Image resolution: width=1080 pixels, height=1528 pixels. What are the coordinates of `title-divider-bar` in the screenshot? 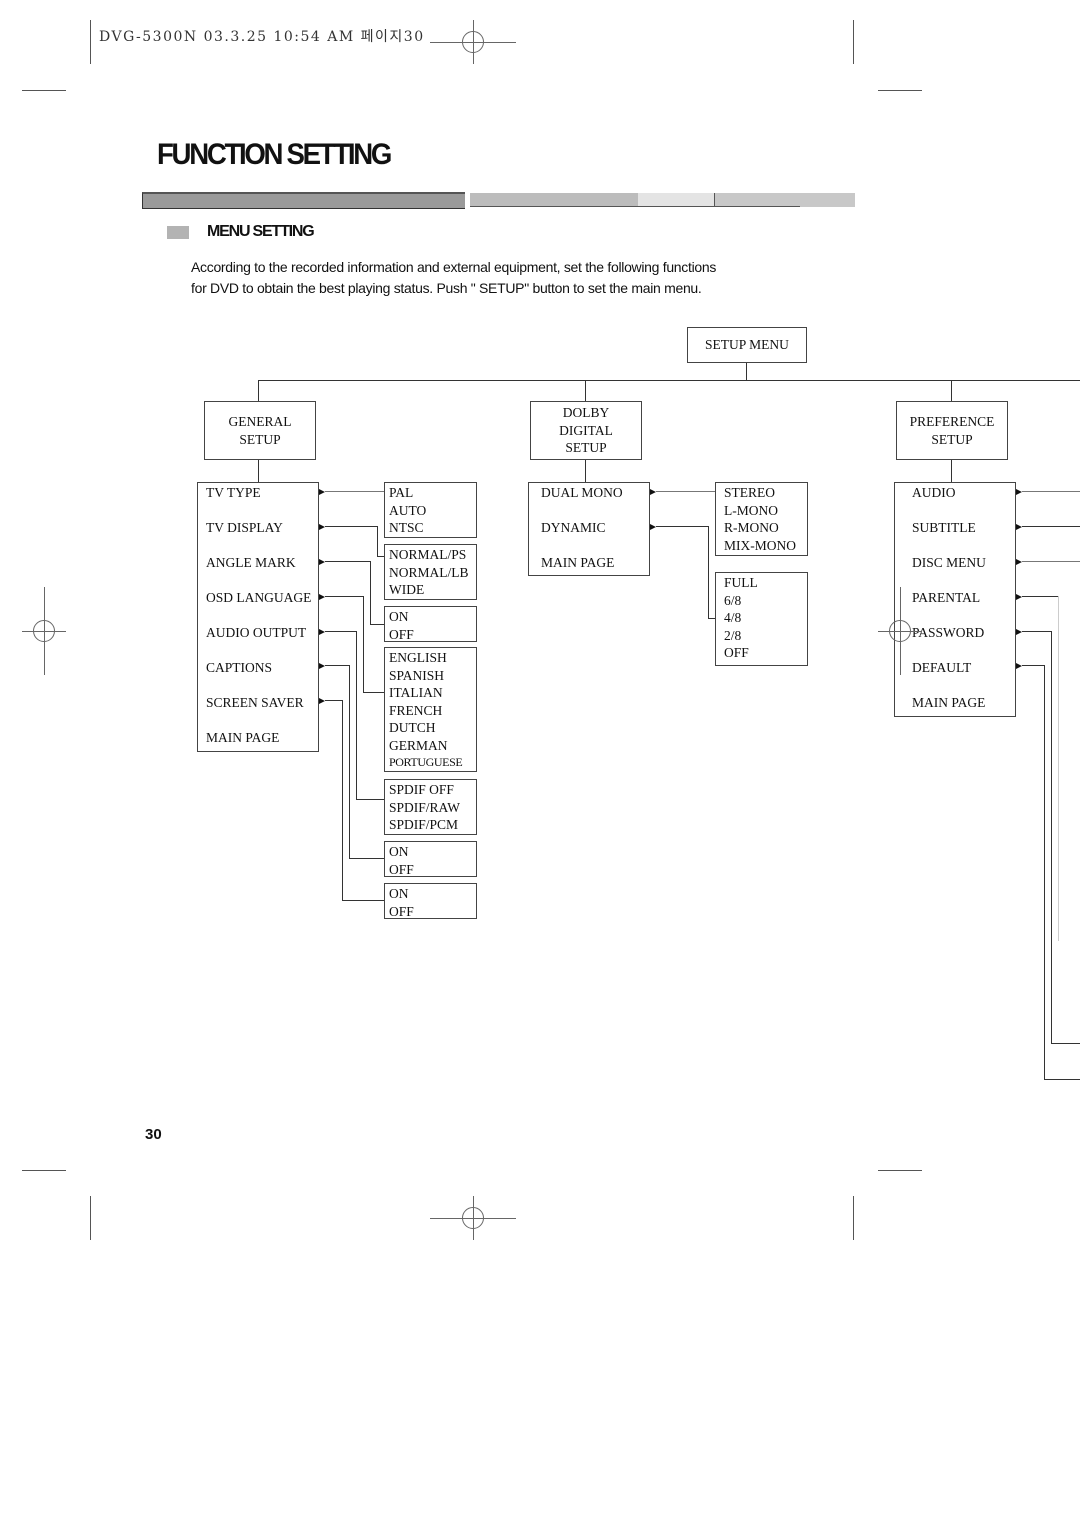 It's located at (498, 200).